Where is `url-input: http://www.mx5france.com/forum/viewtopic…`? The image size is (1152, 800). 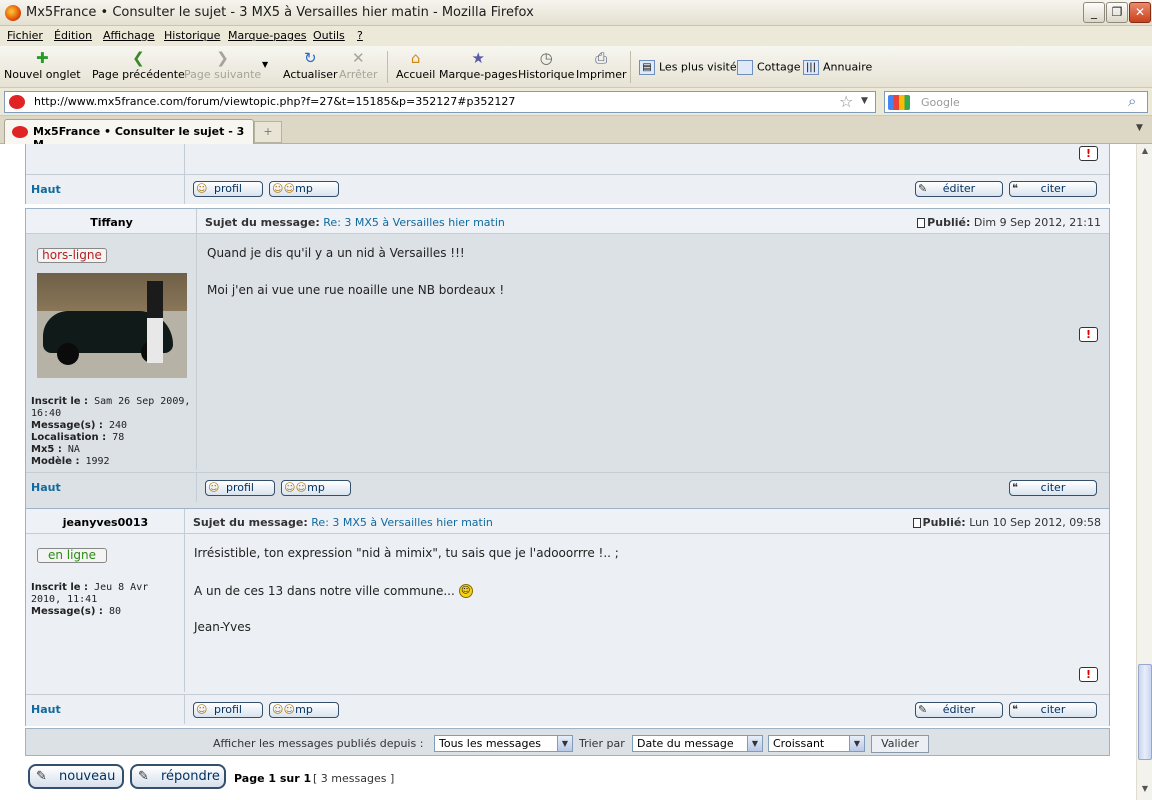
url-input: http://www.mx5france.com/forum/viewtopic… is located at coordinates (440, 102).